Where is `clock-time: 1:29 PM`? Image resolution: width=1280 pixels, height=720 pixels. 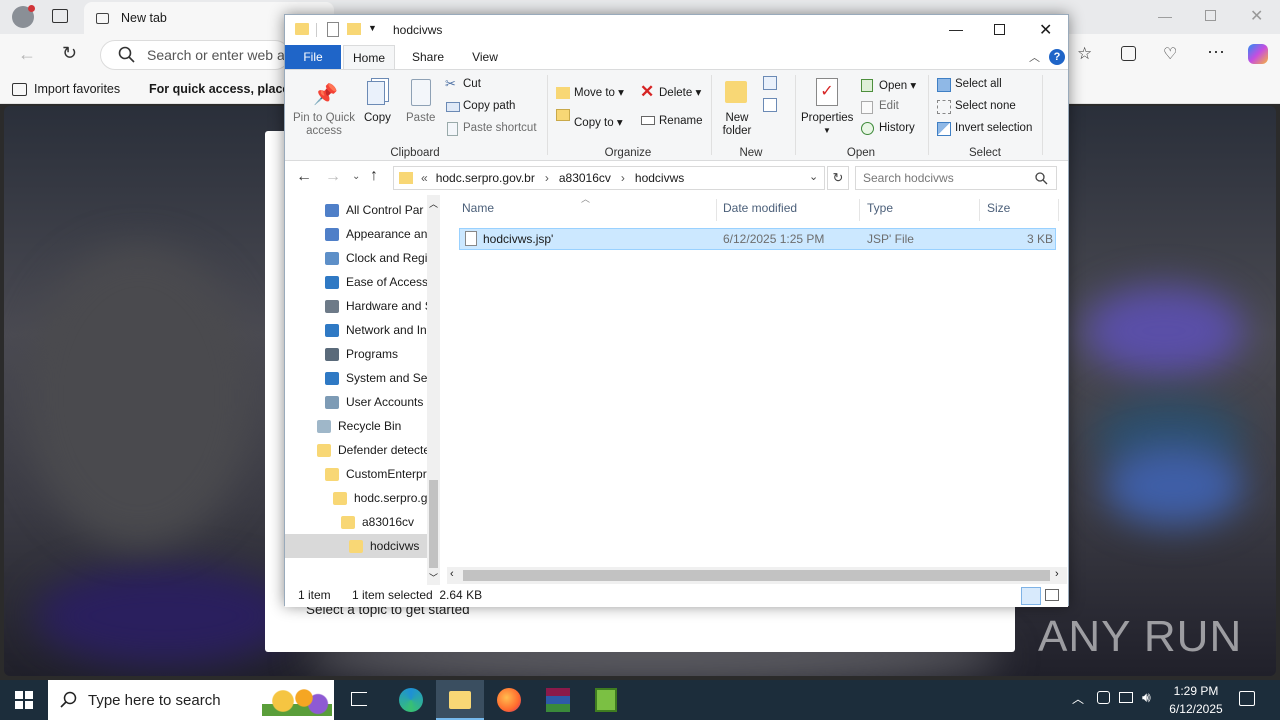 clock-time: 1:29 PM is located at coordinates (1196, 691).